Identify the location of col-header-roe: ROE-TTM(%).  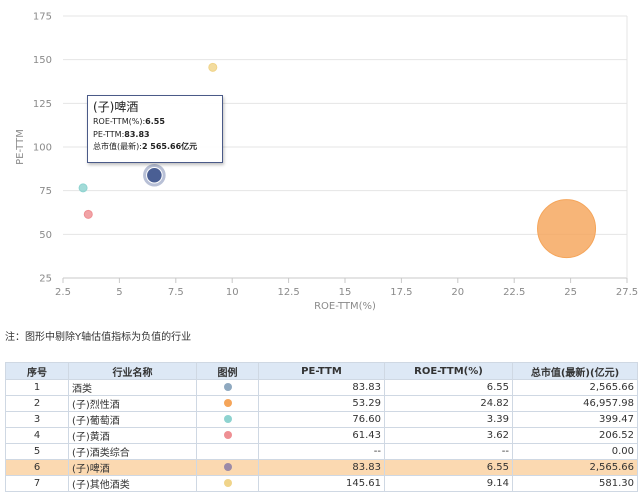
(448, 371).